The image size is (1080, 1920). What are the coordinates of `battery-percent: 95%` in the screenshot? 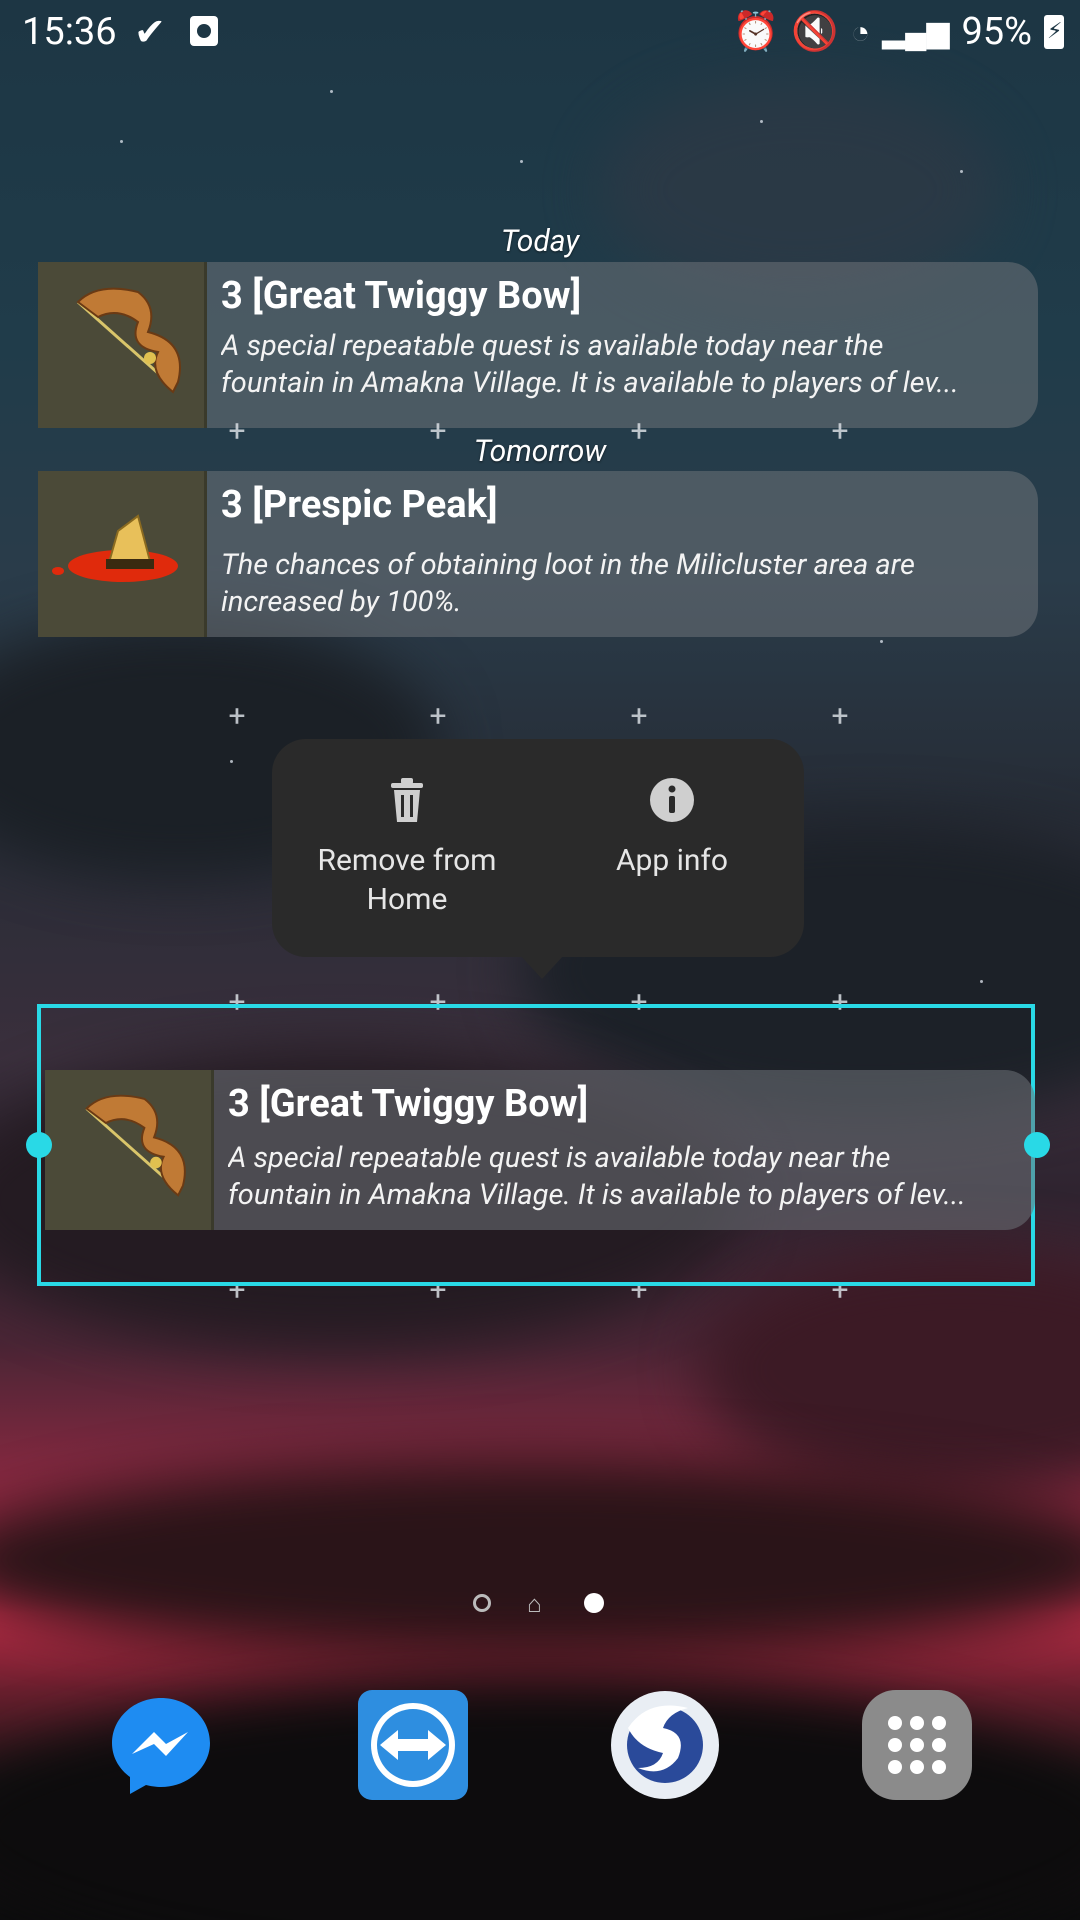 It's located at (996, 32).